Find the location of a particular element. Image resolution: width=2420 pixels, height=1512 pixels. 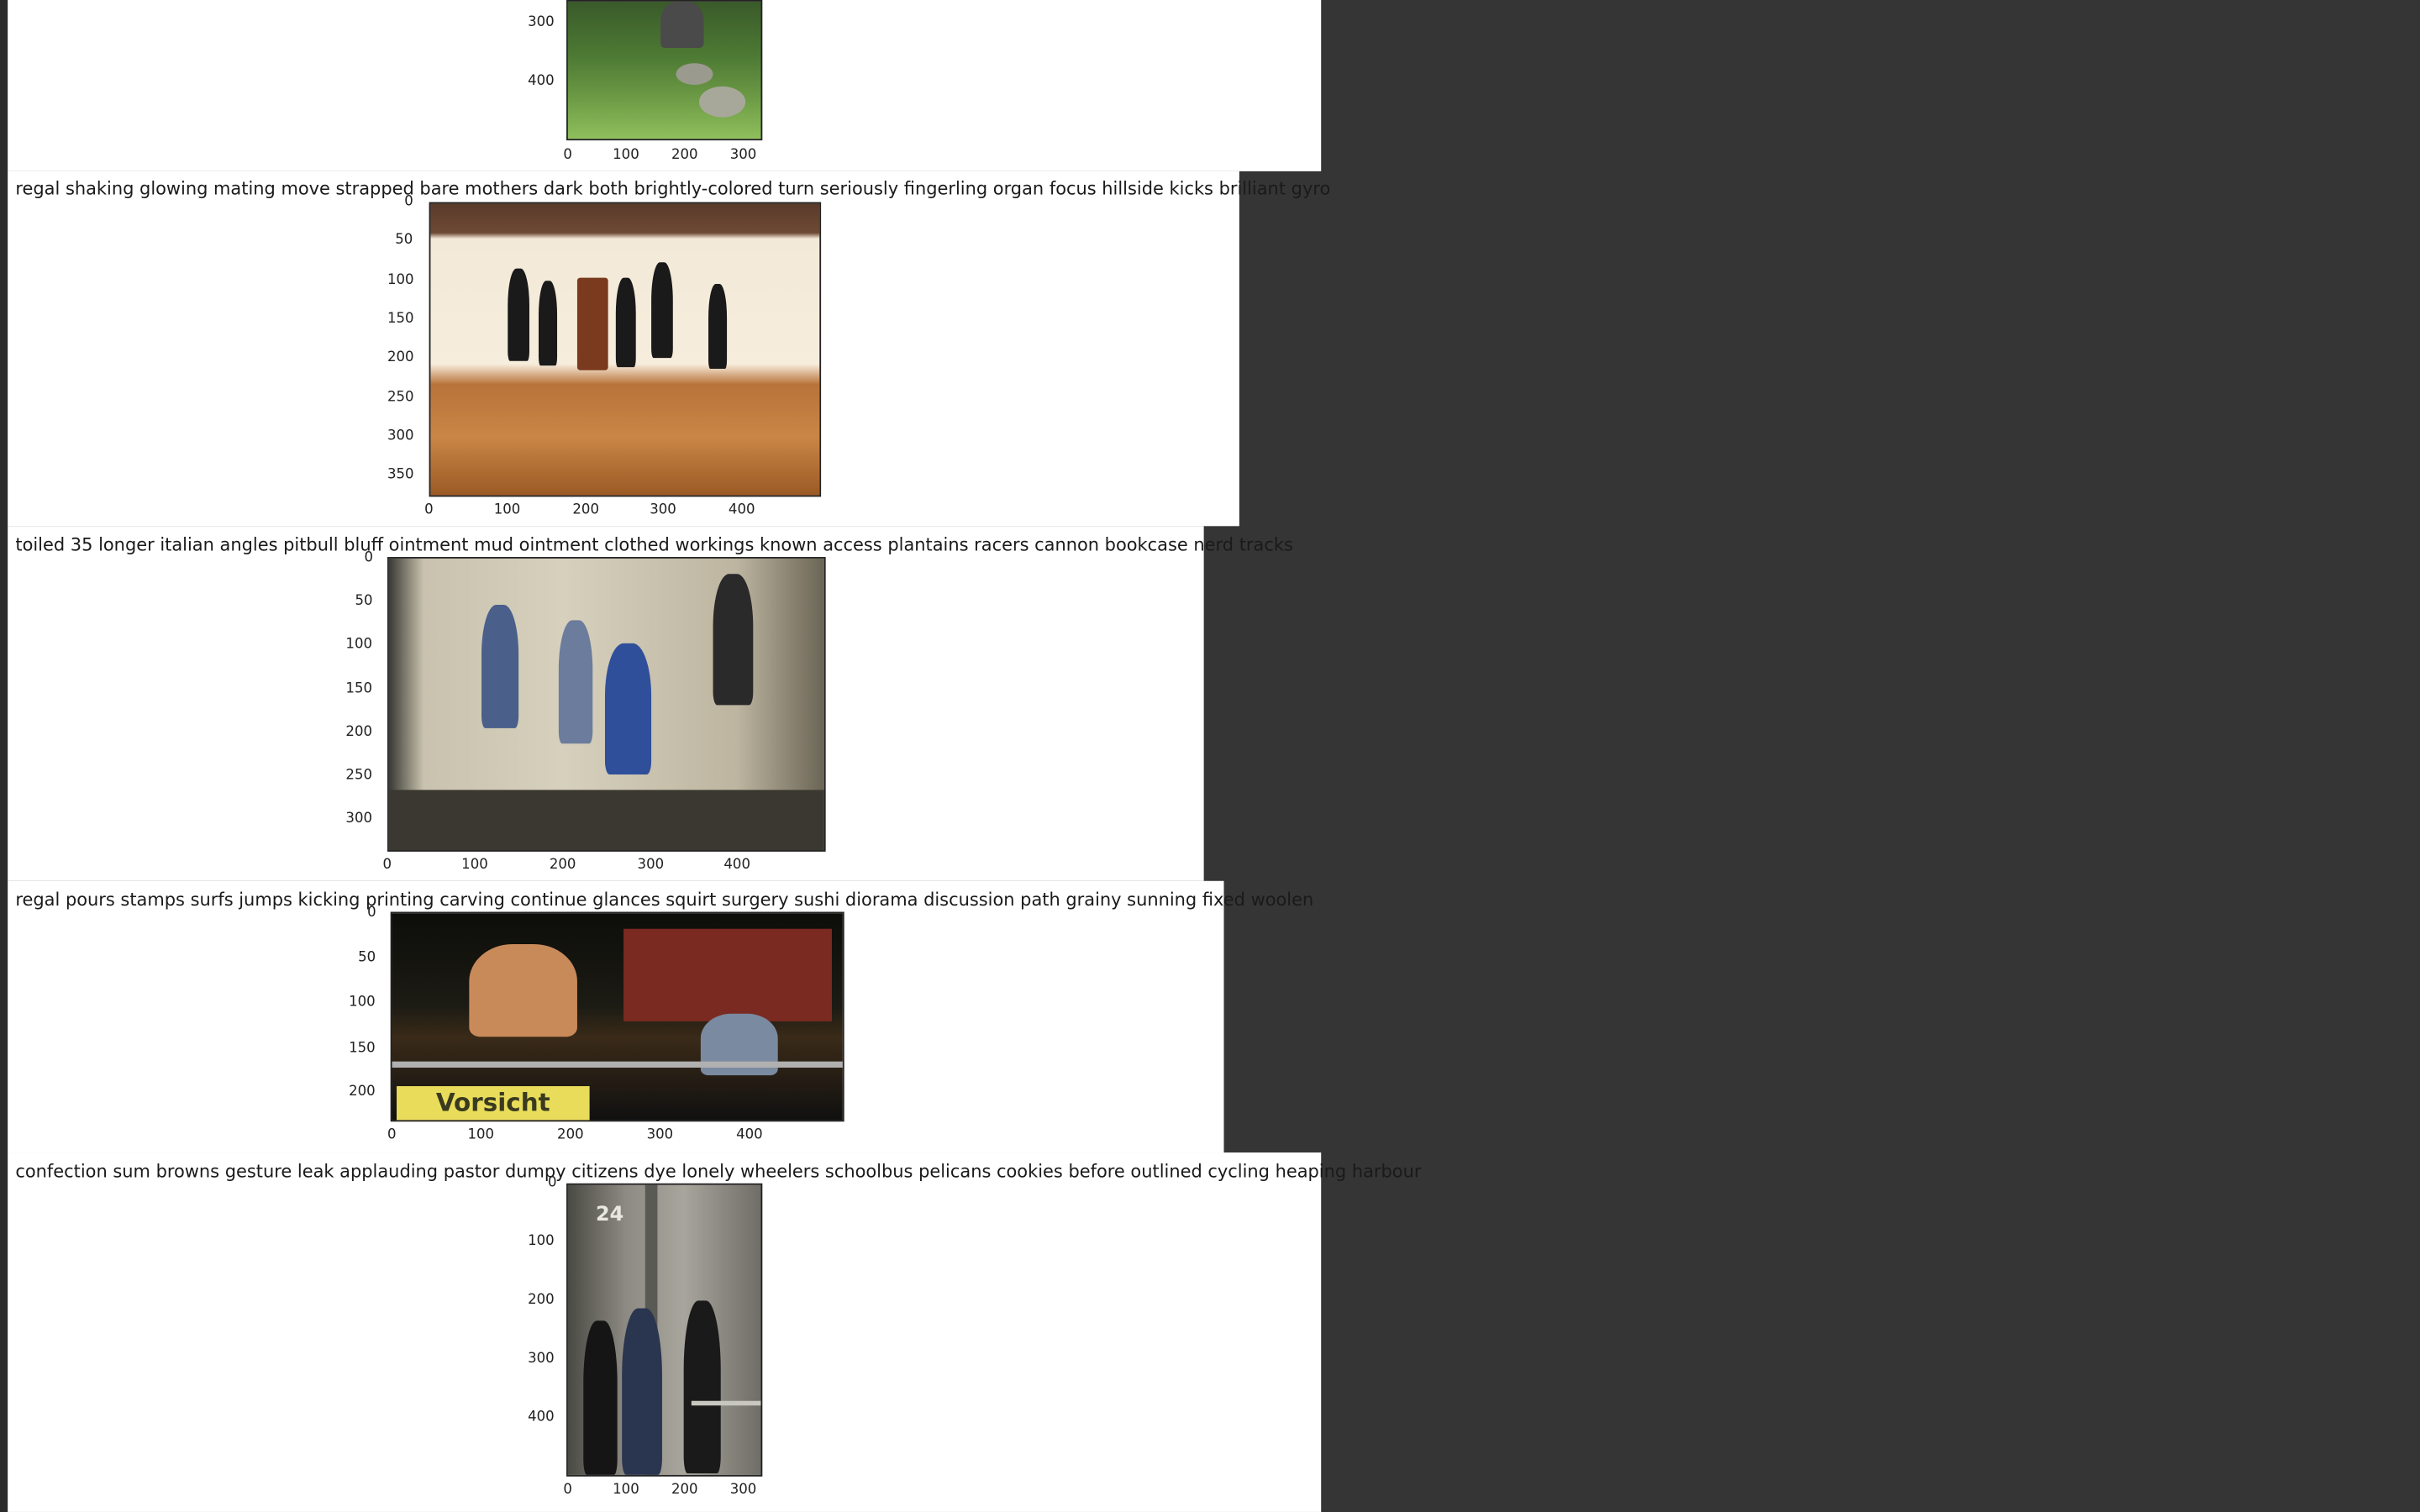

vorsicht-sign: Vorsicht is located at coordinates (494, 1103).